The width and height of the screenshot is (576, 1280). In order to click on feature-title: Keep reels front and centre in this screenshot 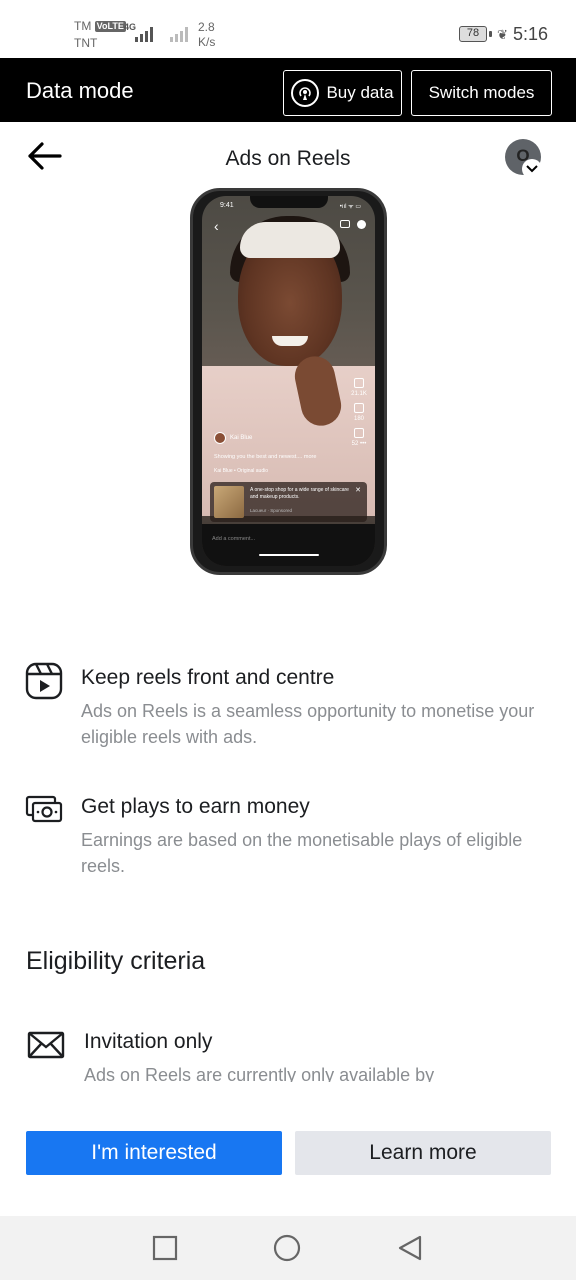, I will do `click(208, 677)`.